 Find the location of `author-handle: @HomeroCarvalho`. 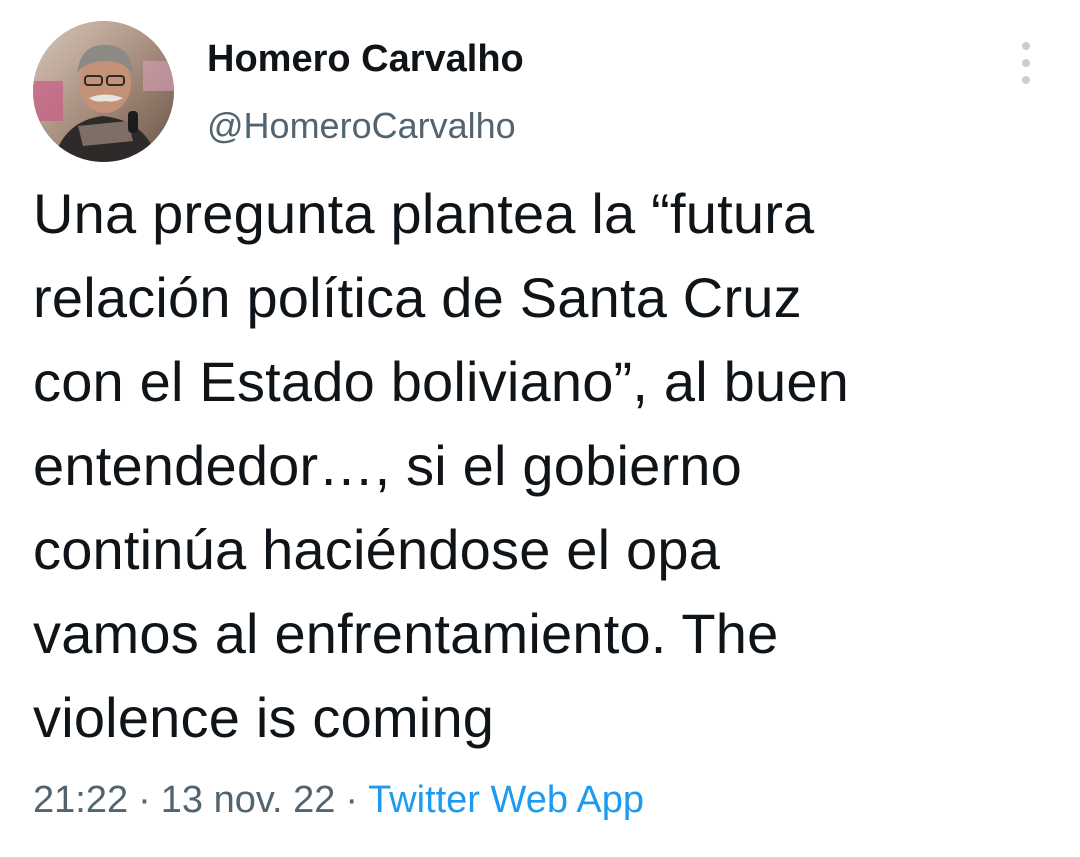

author-handle: @HomeroCarvalho is located at coordinates (361, 126).